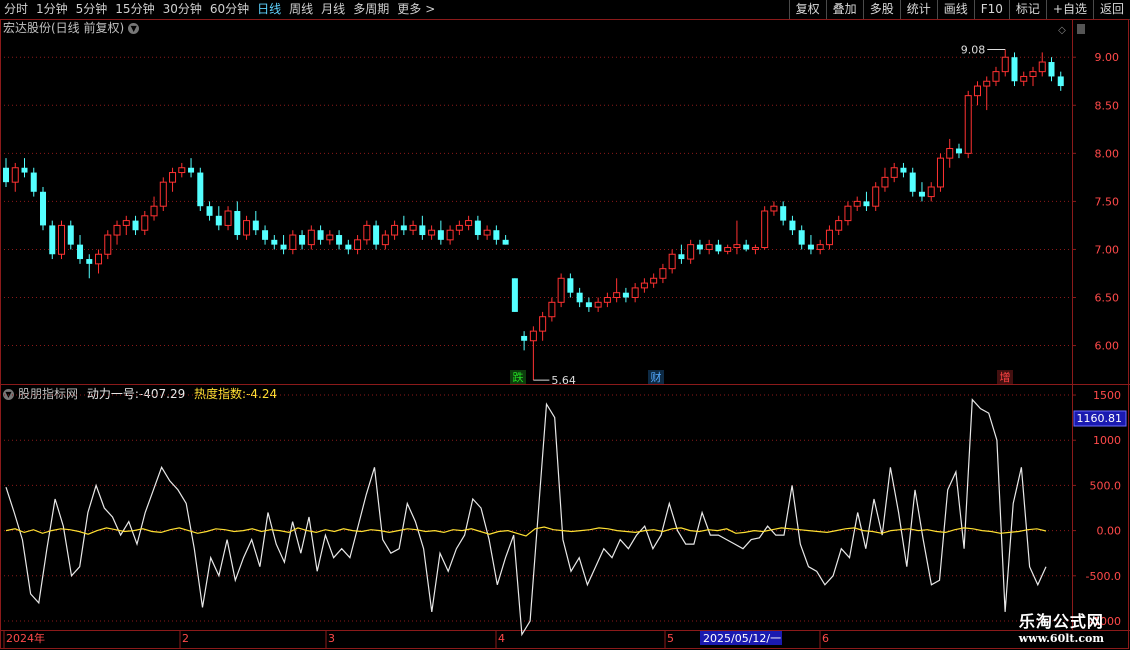 The width and height of the screenshot is (1130, 650). What do you see at coordinates (656, 377) in the screenshot?
I see `event-marker: 财` at bounding box center [656, 377].